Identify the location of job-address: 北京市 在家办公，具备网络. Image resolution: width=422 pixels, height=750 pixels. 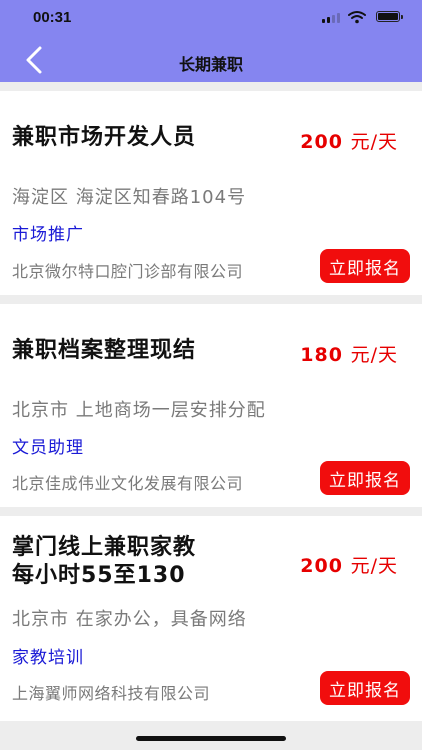
(129, 619).